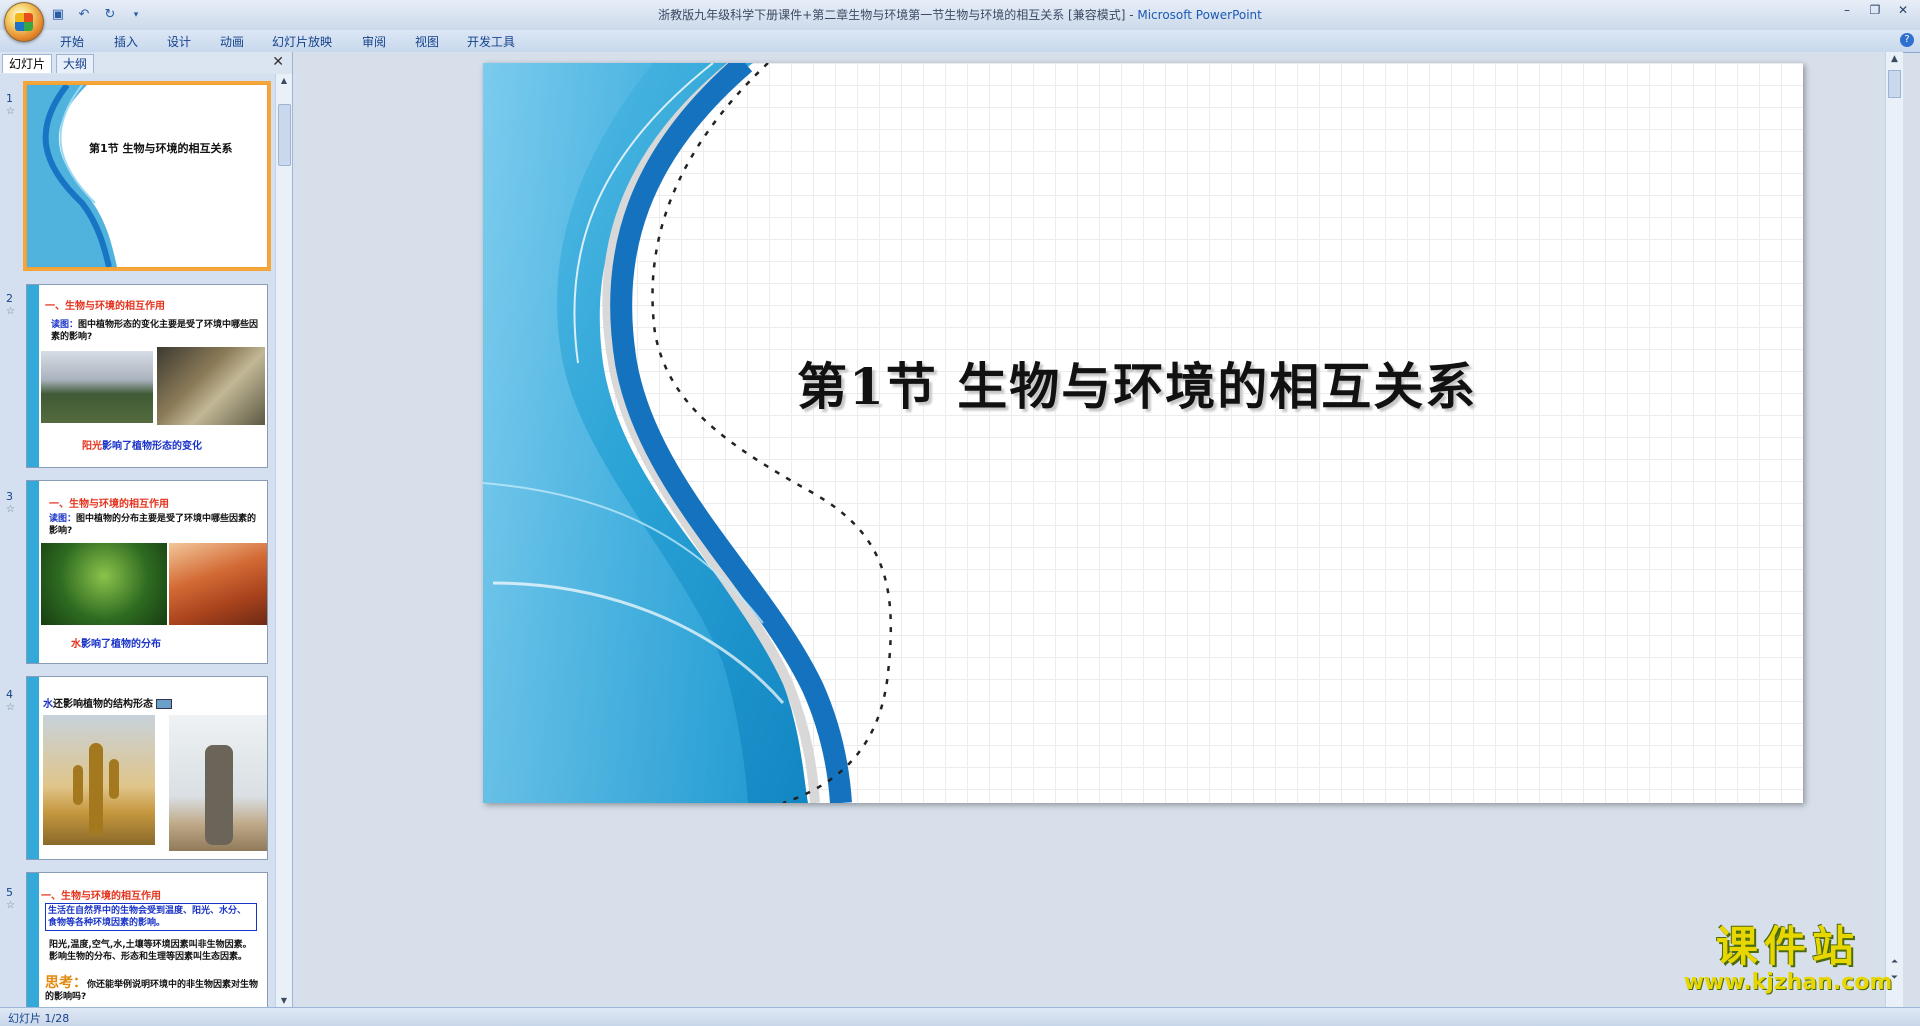 This screenshot has height=1026, width=1920. What do you see at coordinates (1787, 946) in the screenshot?
I see `watermark-brand: 课件站` at bounding box center [1787, 946].